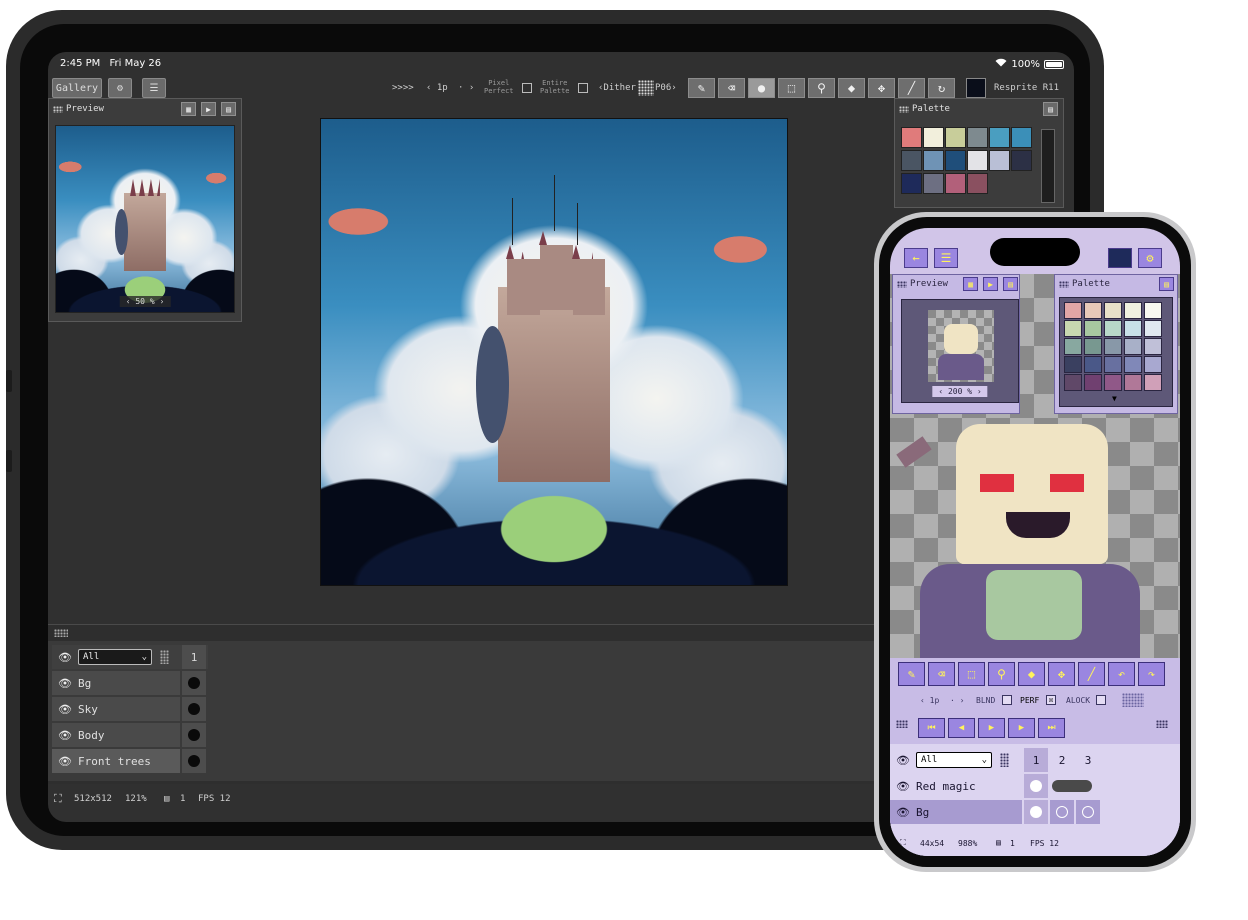 The height and width of the screenshot is (920, 1248). I want to click on frame-number: 3, so click(1088, 760).